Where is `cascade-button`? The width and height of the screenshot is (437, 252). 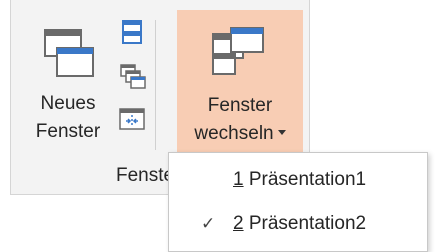
cascade-button is located at coordinates (132, 77).